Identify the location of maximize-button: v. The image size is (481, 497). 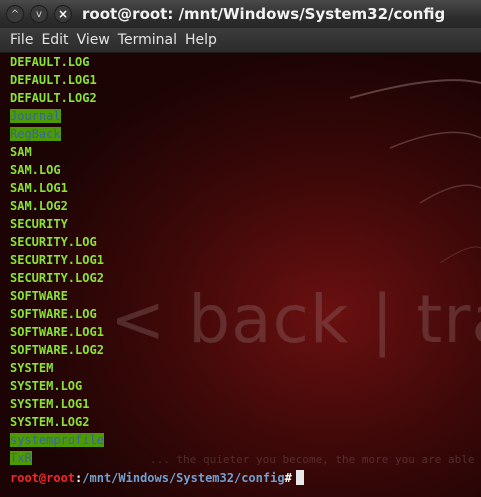
(39, 14).